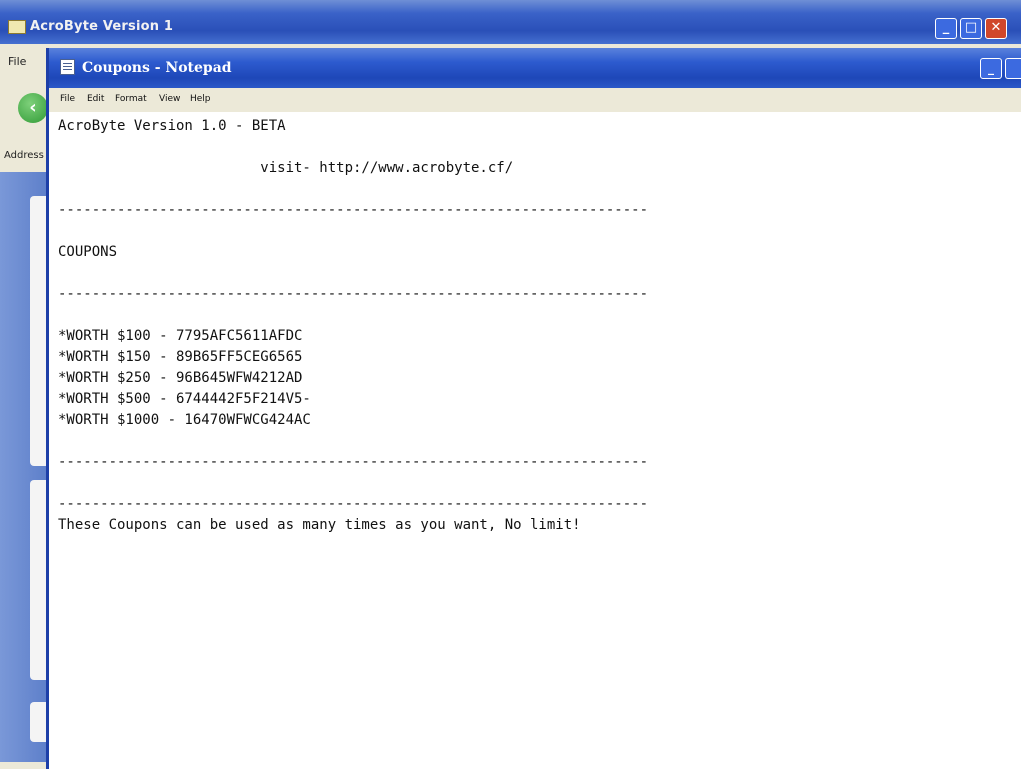  I want to click on text-line: *WORTH $1000 - 16470WFWCG424AC, so click(184, 420).